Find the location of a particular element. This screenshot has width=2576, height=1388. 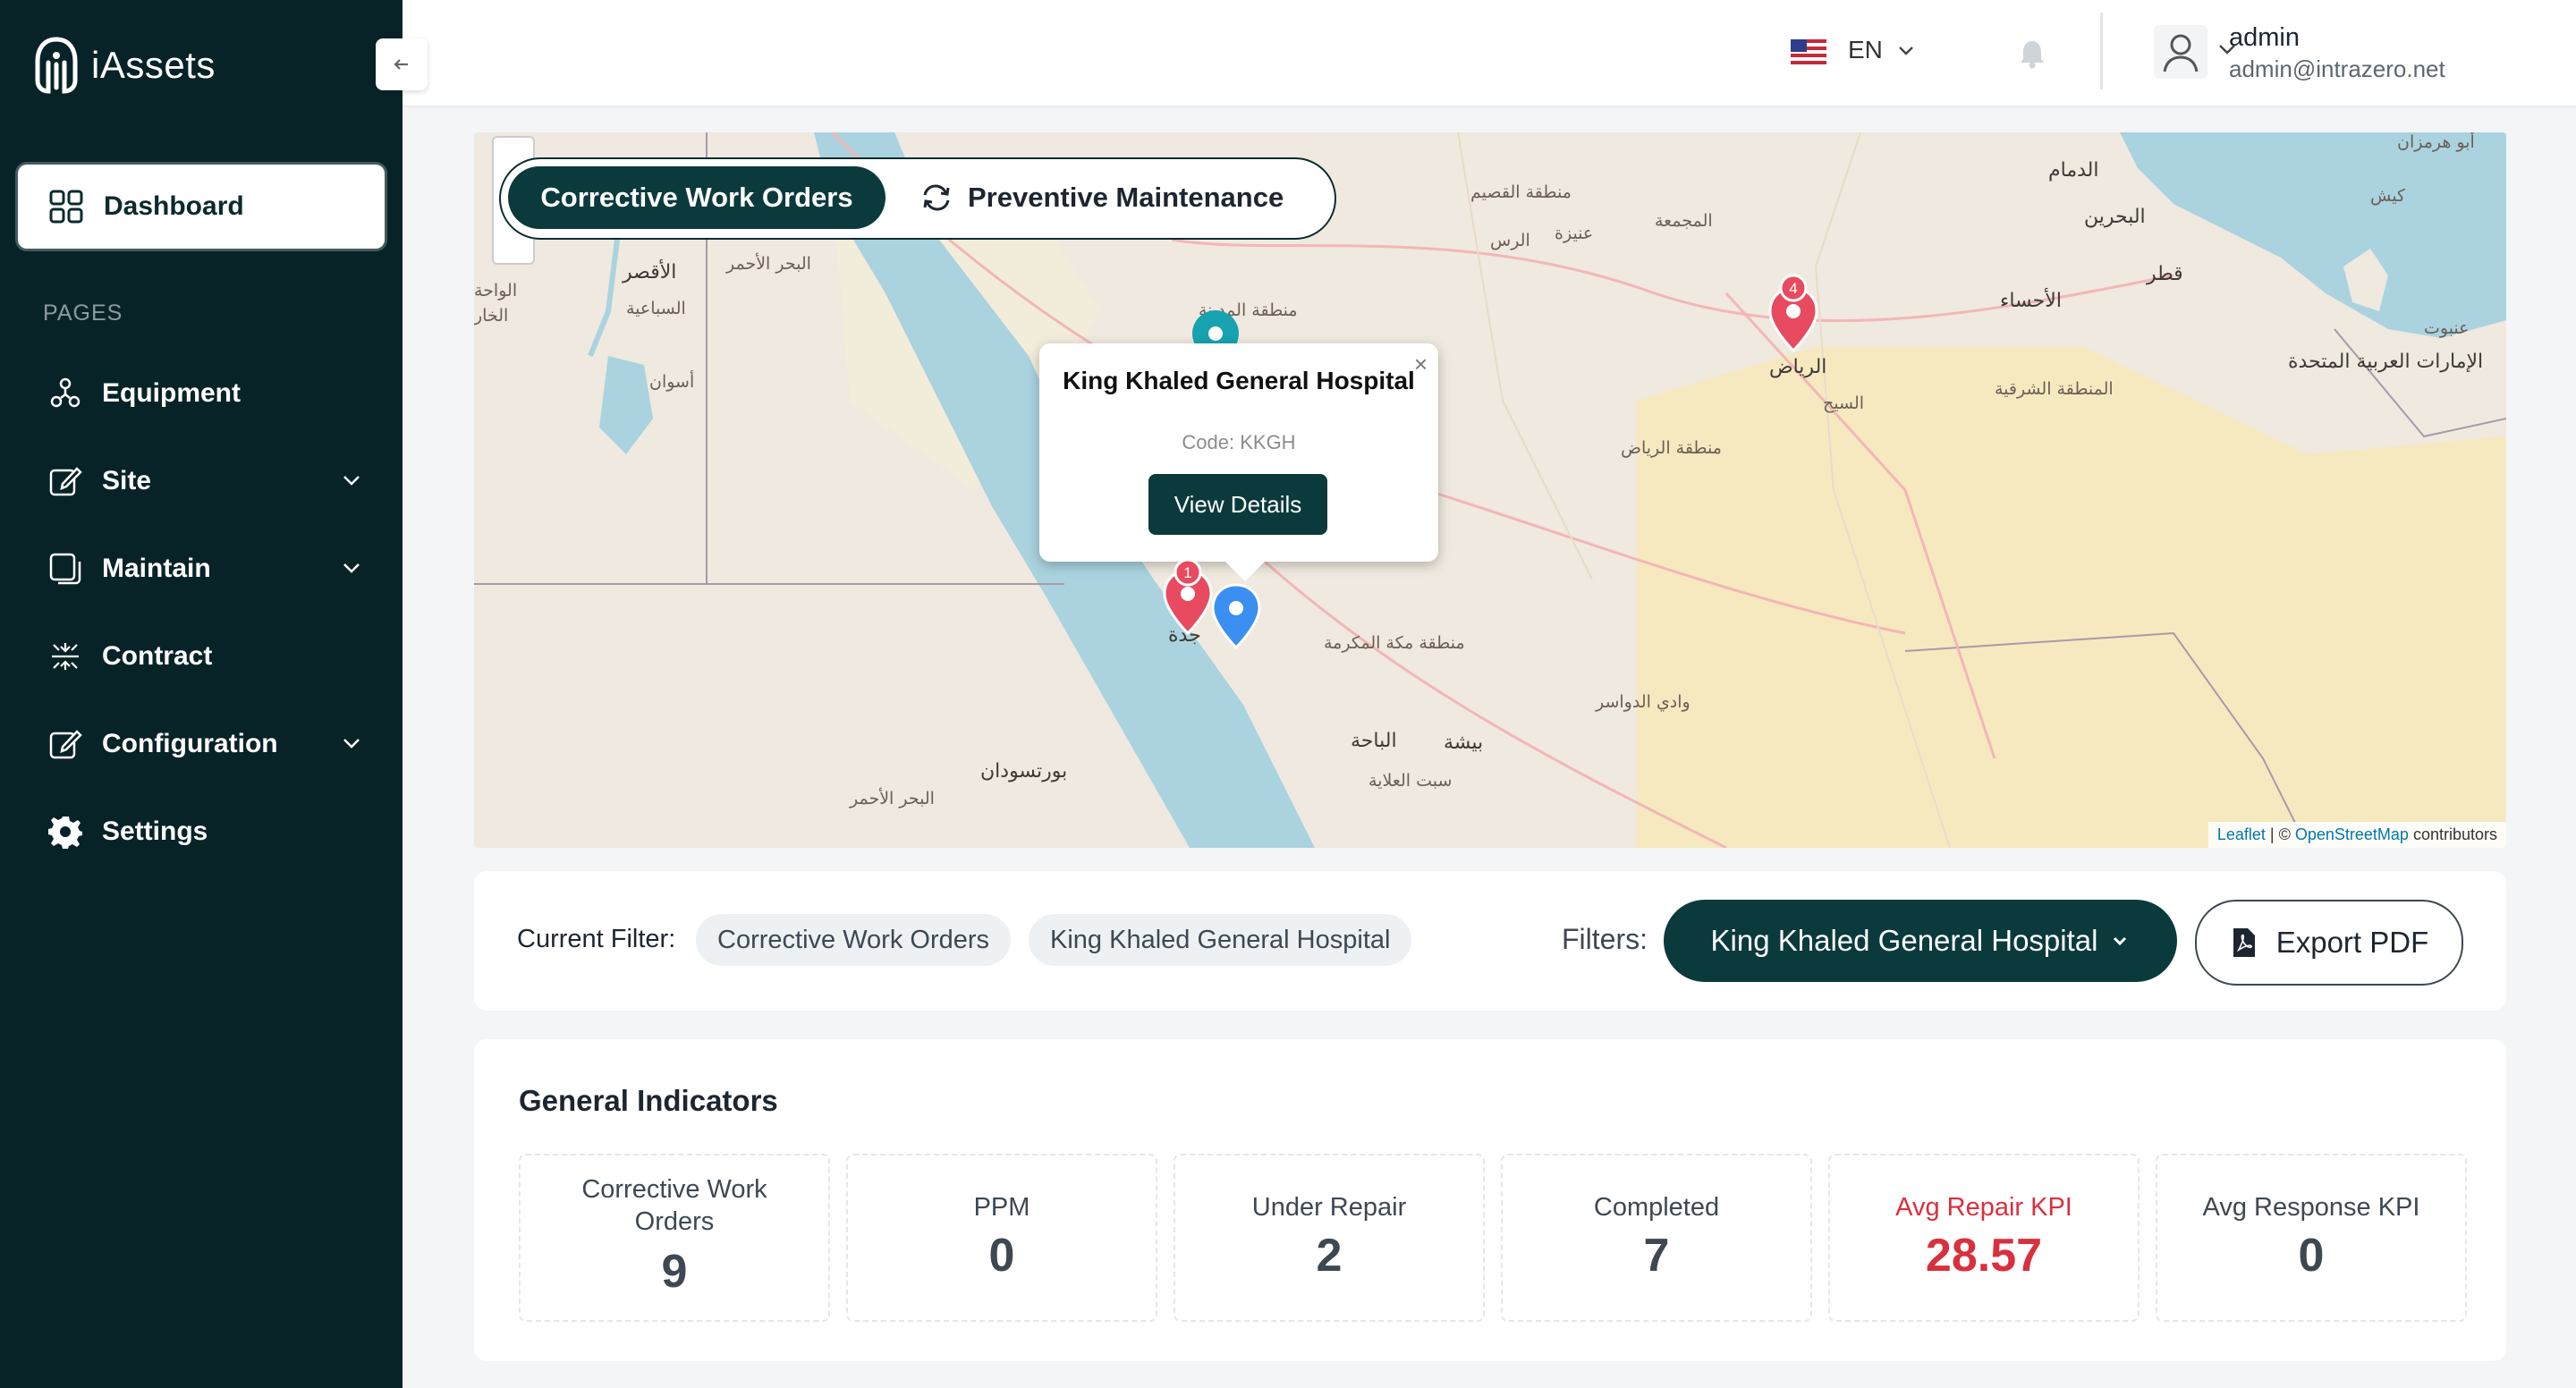

kpi-value: 28.57 is located at coordinates (1984, 1256).